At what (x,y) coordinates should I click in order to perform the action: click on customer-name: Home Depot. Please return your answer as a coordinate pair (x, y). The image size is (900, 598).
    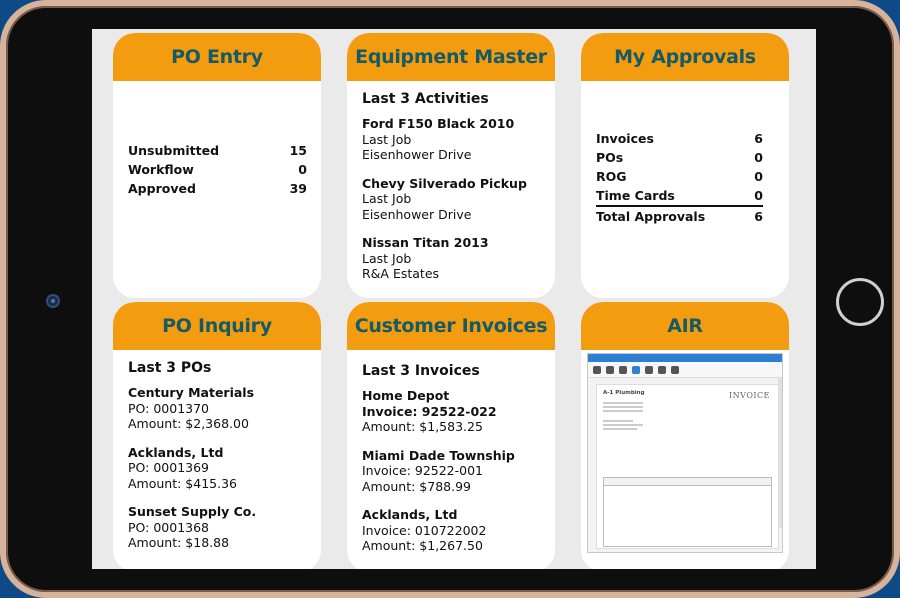
    Looking at the image, I should click on (406, 395).